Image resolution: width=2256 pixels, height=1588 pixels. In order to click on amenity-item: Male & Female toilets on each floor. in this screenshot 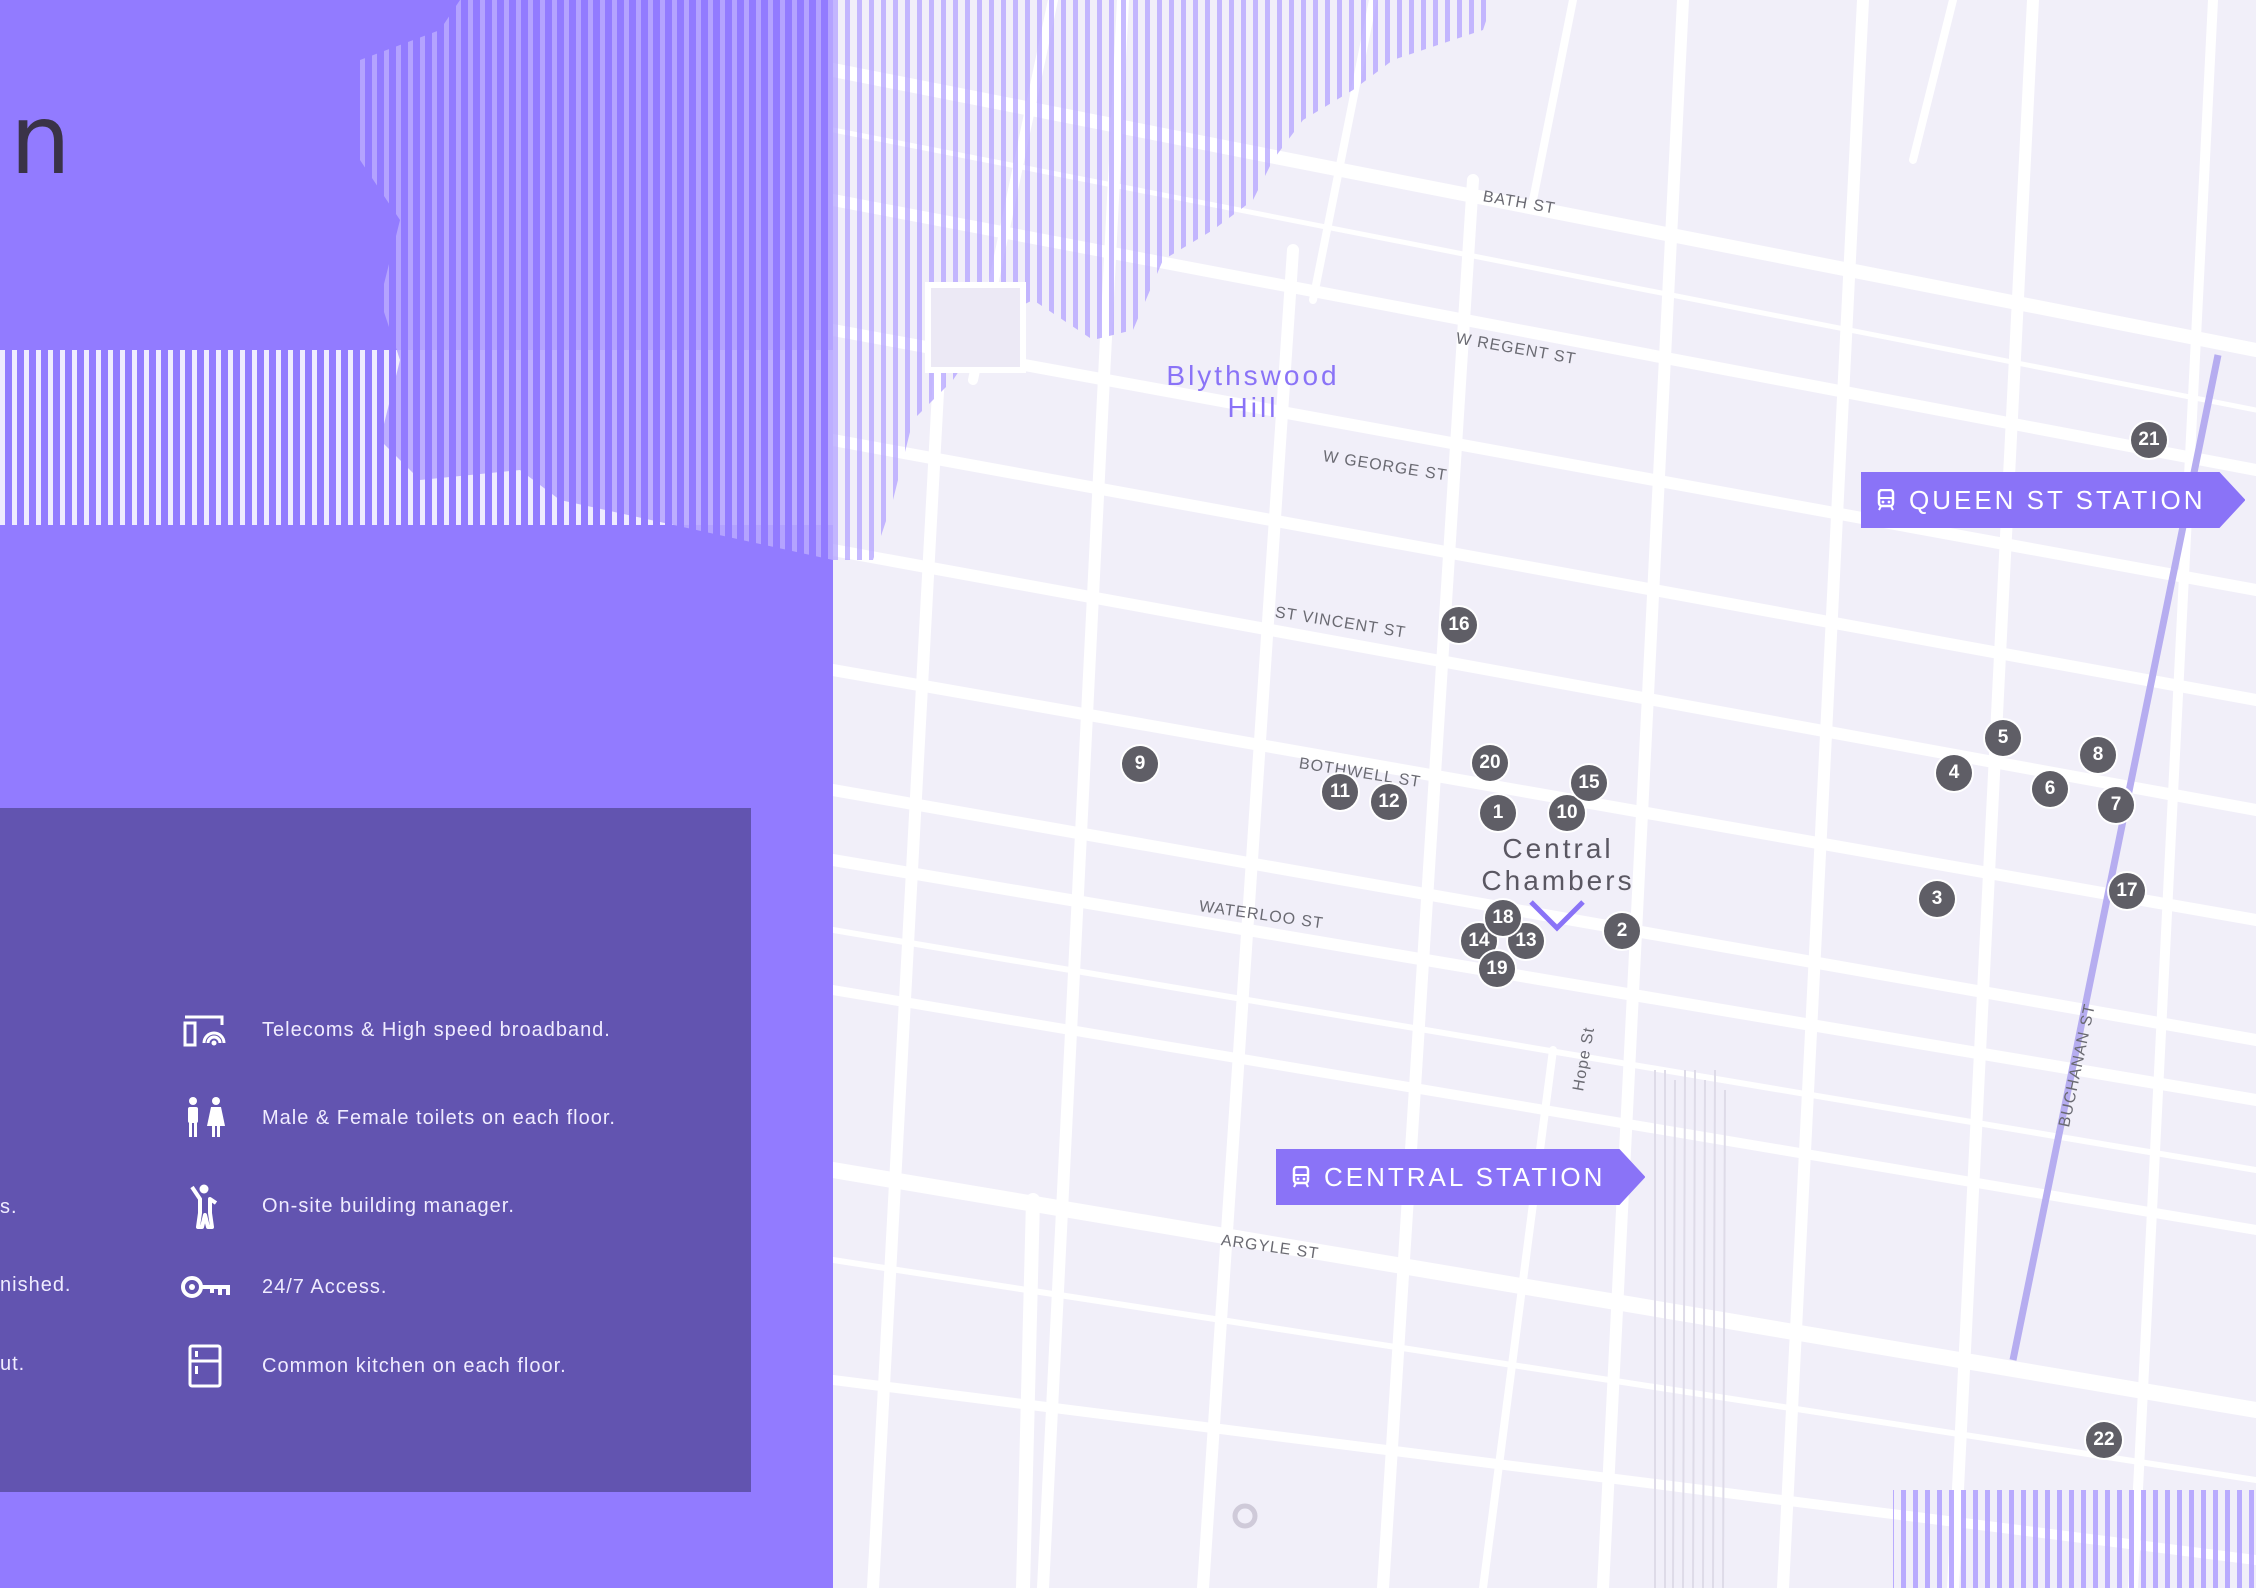, I will do `click(398, 1118)`.